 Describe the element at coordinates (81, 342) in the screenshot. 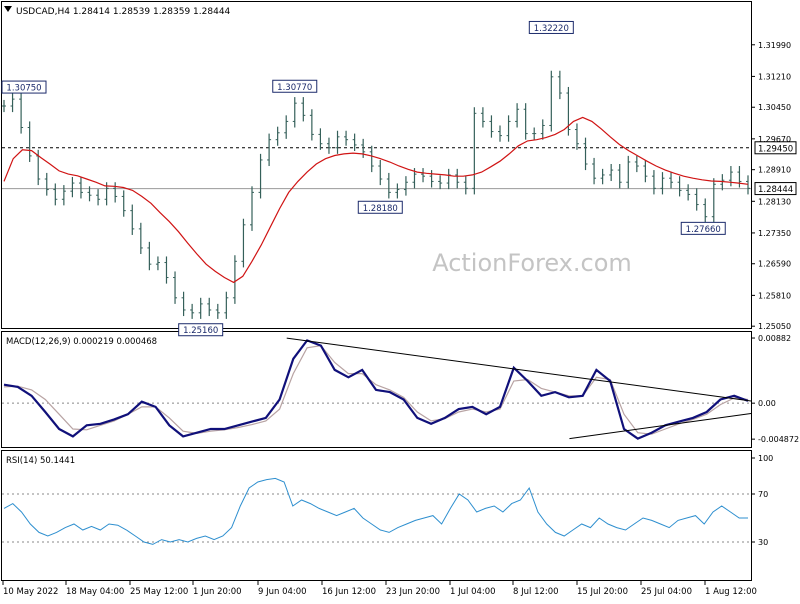

I see `macd-panel-title: MACD(12,26,9) 0.000219 0.000468` at that location.